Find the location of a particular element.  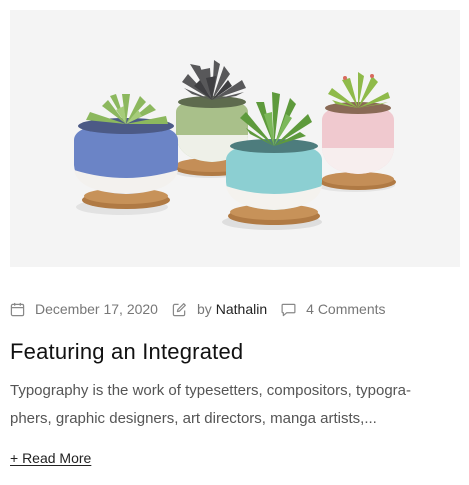

author-prefix: by is located at coordinates (204, 309).